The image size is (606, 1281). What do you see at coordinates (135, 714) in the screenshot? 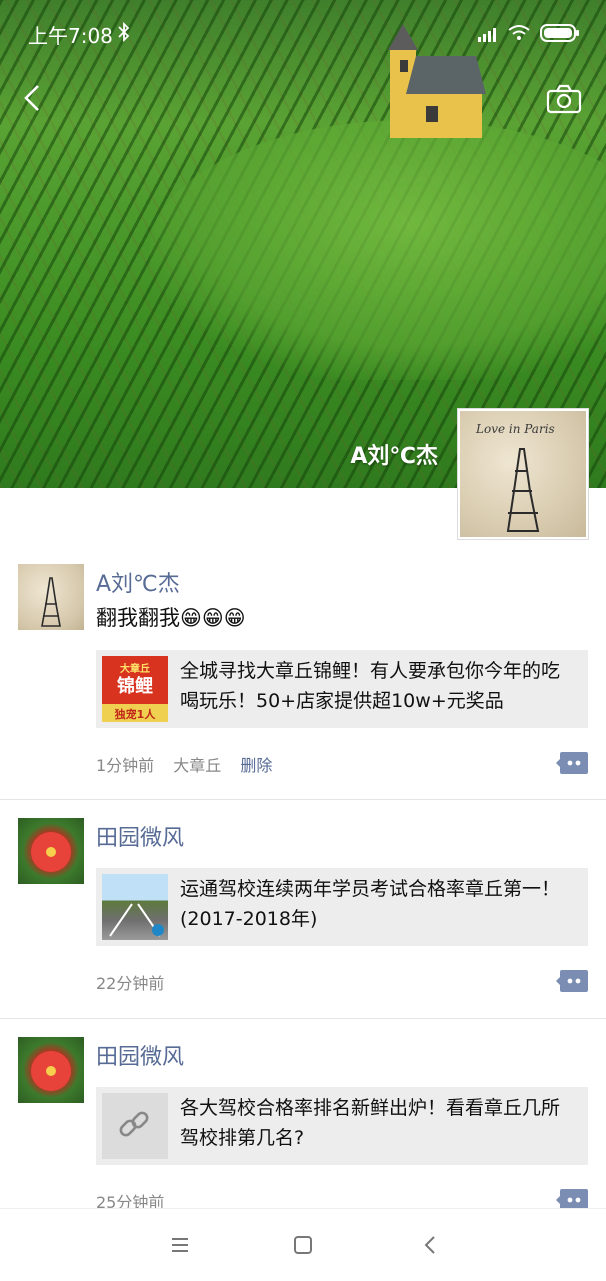
I see `thumb-text-bottom: 独宠1人` at bounding box center [135, 714].